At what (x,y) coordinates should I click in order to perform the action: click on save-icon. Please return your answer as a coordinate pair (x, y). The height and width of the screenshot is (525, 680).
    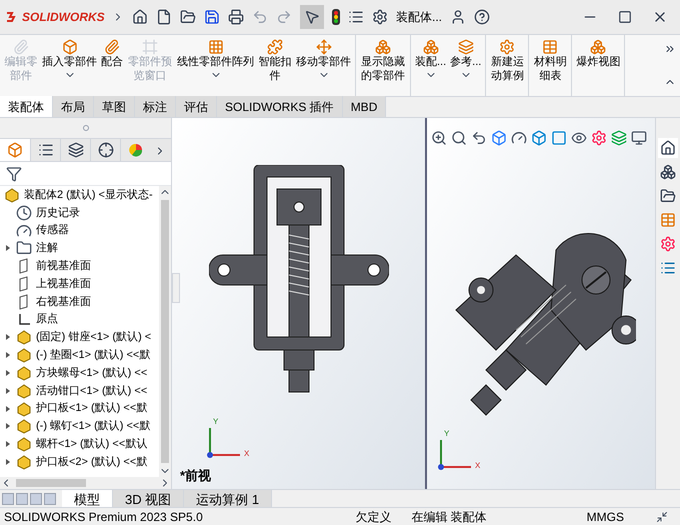
    Looking at the image, I should click on (212, 17).